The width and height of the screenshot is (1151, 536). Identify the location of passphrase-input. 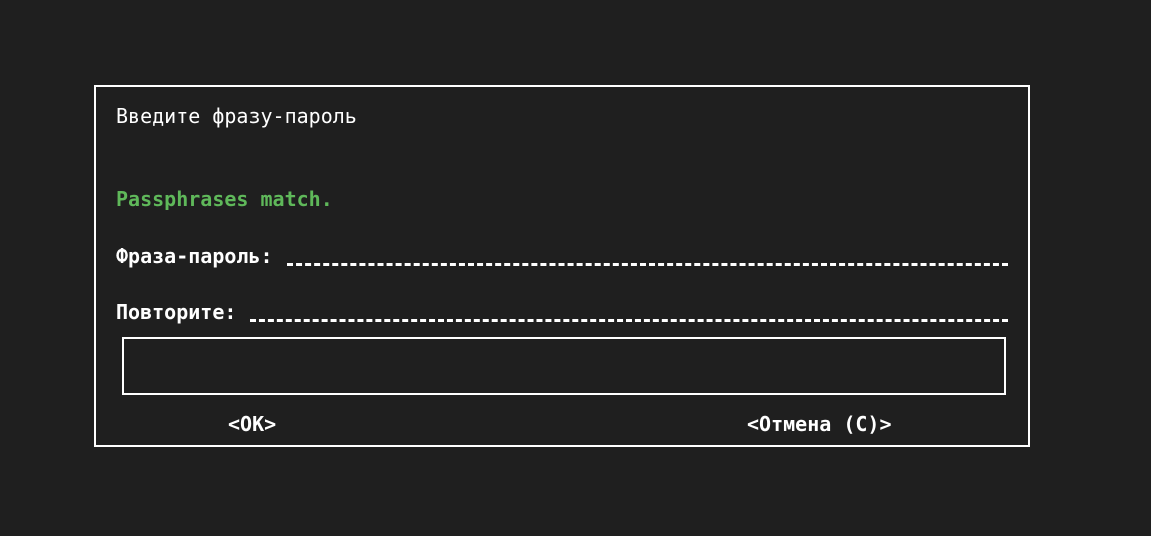
(647, 255).